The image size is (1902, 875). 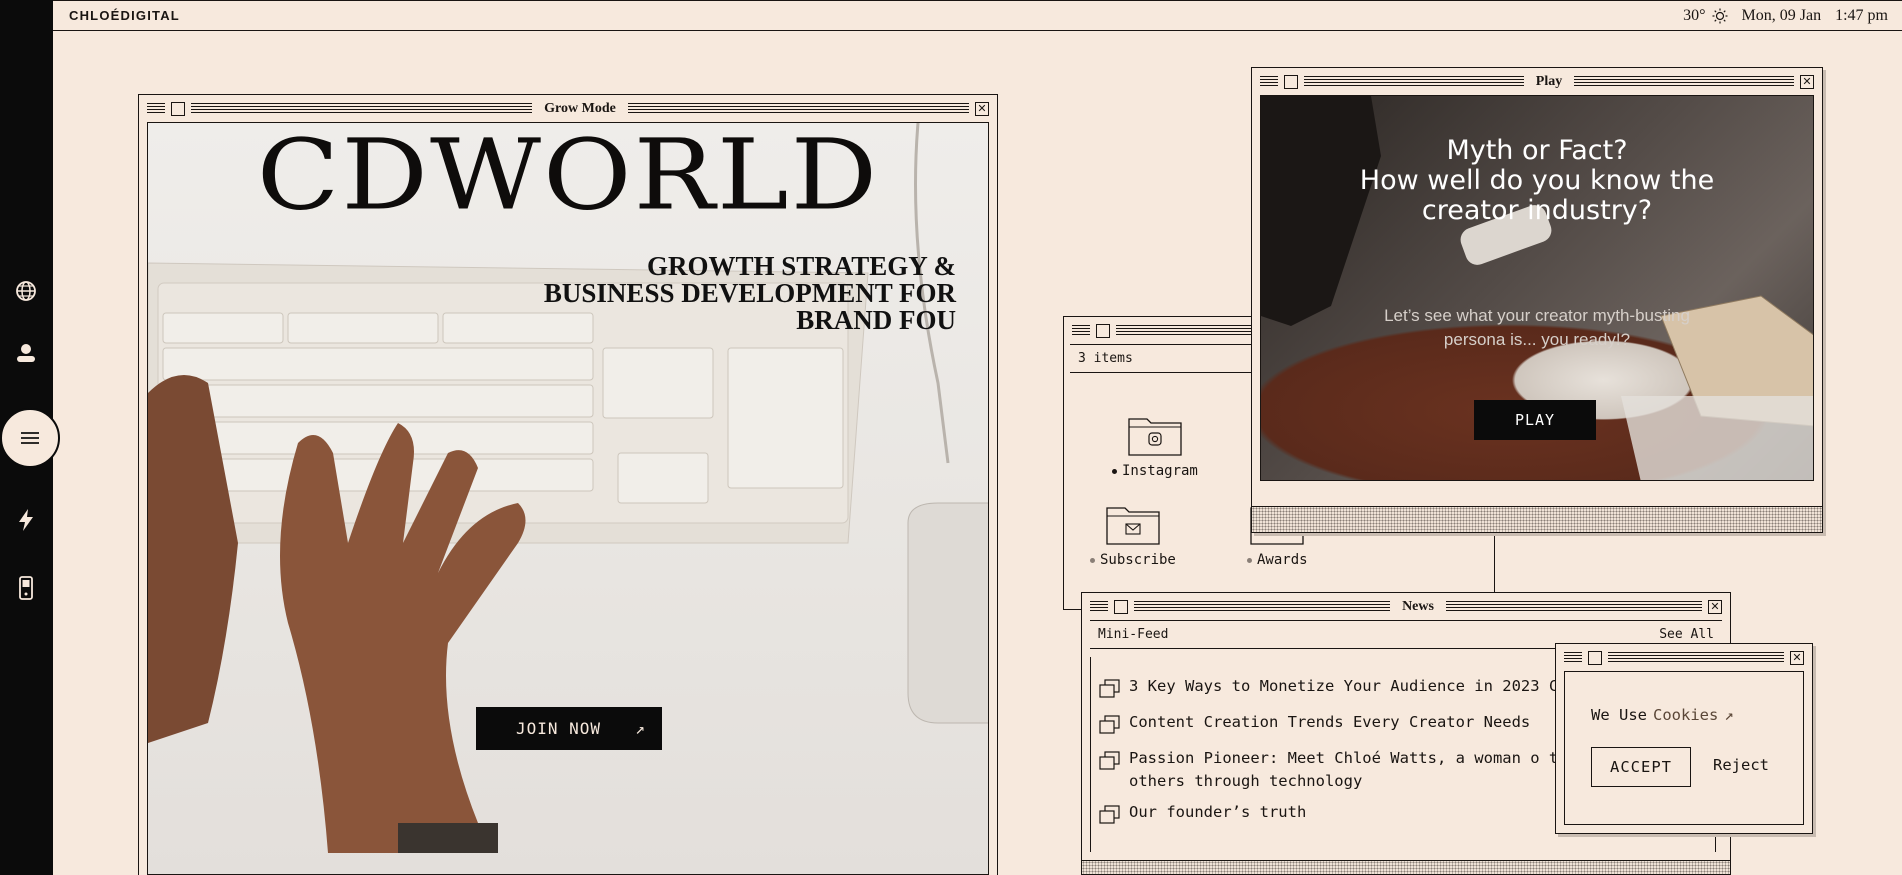 What do you see at coordinates (559, 728) in the screenshot?
I see `join-now-label: JOIN NOW` at bounding box center [559, 728].